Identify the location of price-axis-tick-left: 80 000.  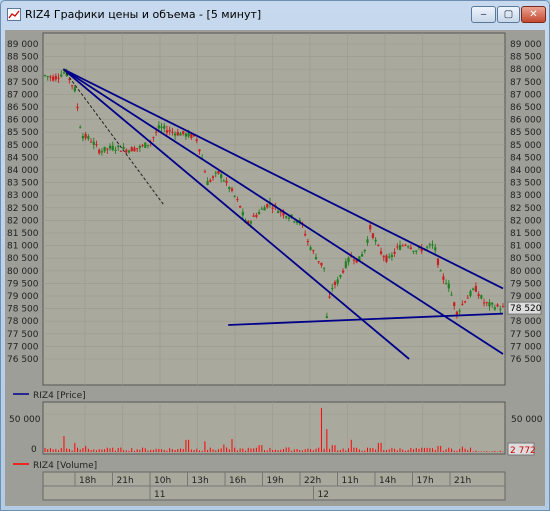
(23, 272).